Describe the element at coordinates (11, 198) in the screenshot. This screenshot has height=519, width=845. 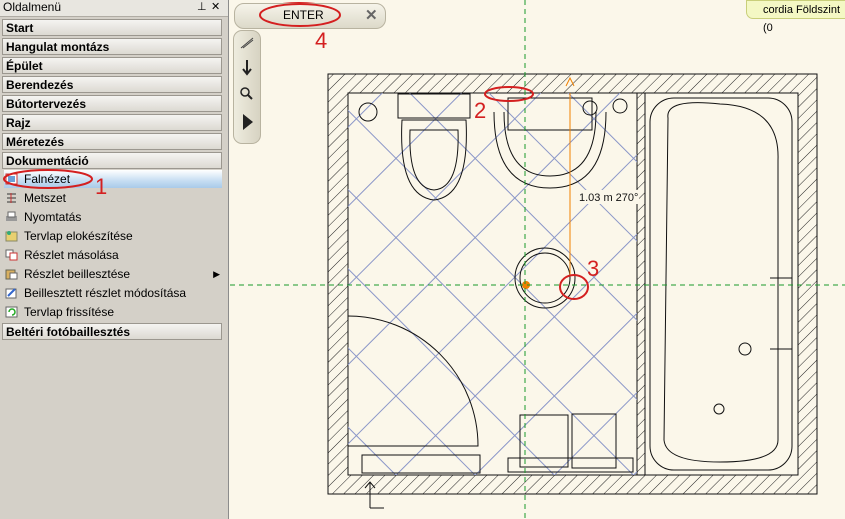
I see `section-icon` at that location.